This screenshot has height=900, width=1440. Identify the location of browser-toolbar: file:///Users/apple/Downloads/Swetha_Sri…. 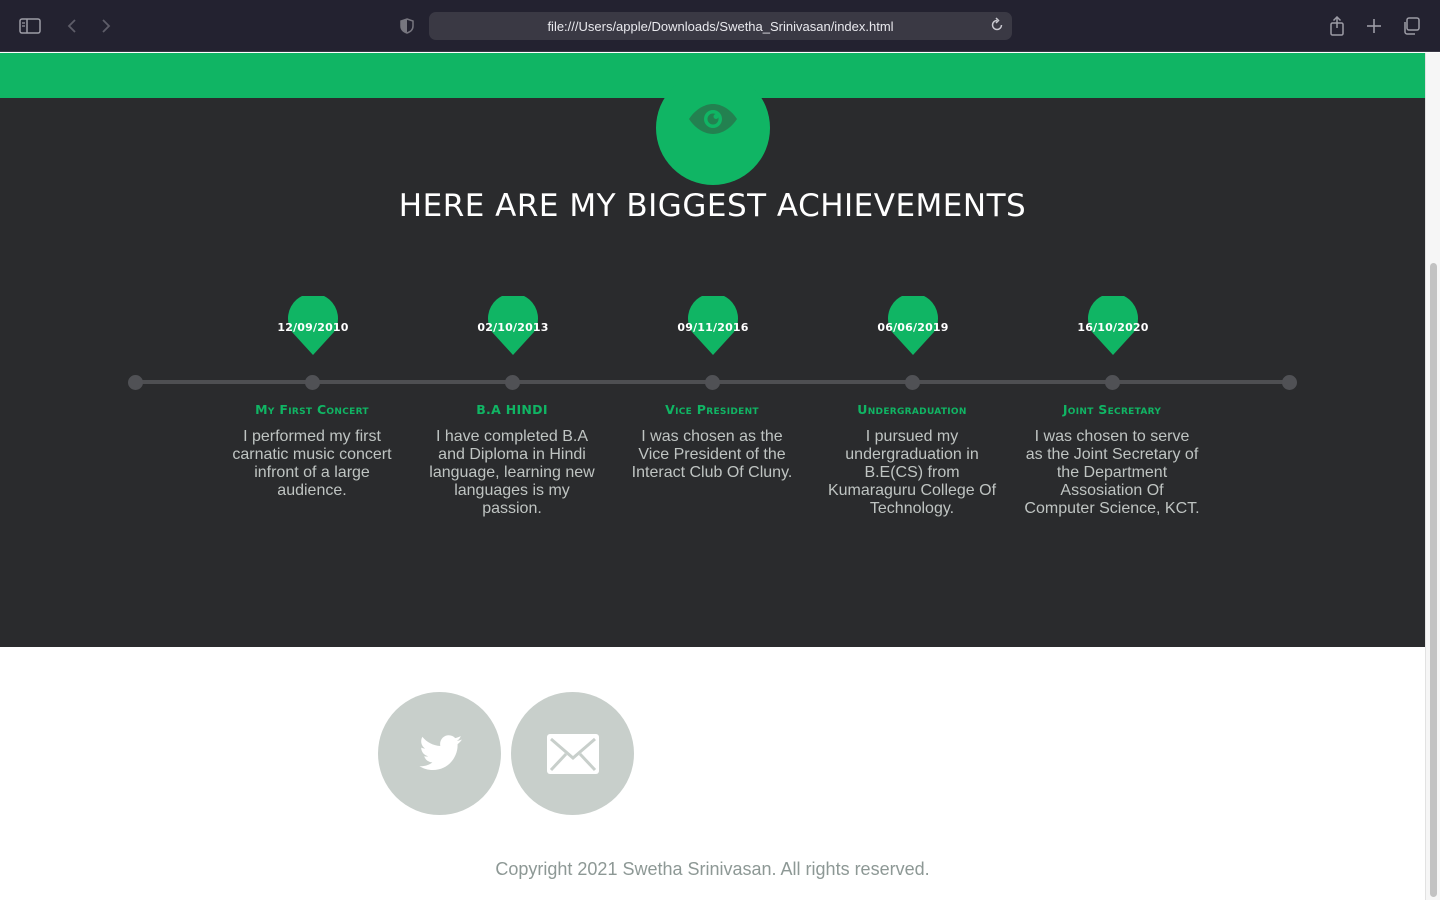
(720, 26).